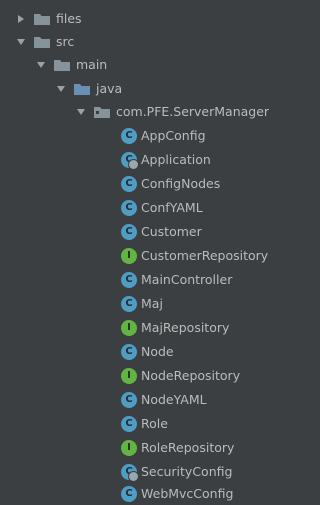 The image size is (320, 505). I want to click on package-icon, so click(102, 112).